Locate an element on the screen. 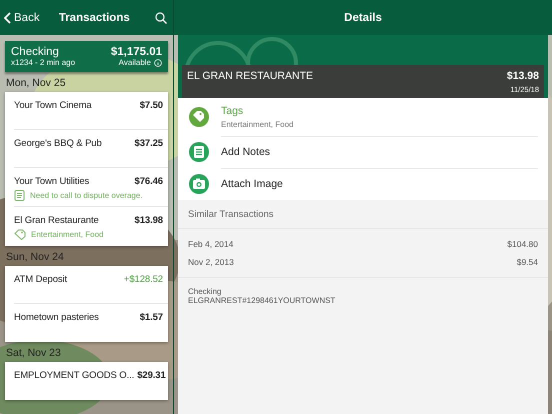 The height and width of the screenshot is (414, 552). note-icon is located at coordinates (19, 195).